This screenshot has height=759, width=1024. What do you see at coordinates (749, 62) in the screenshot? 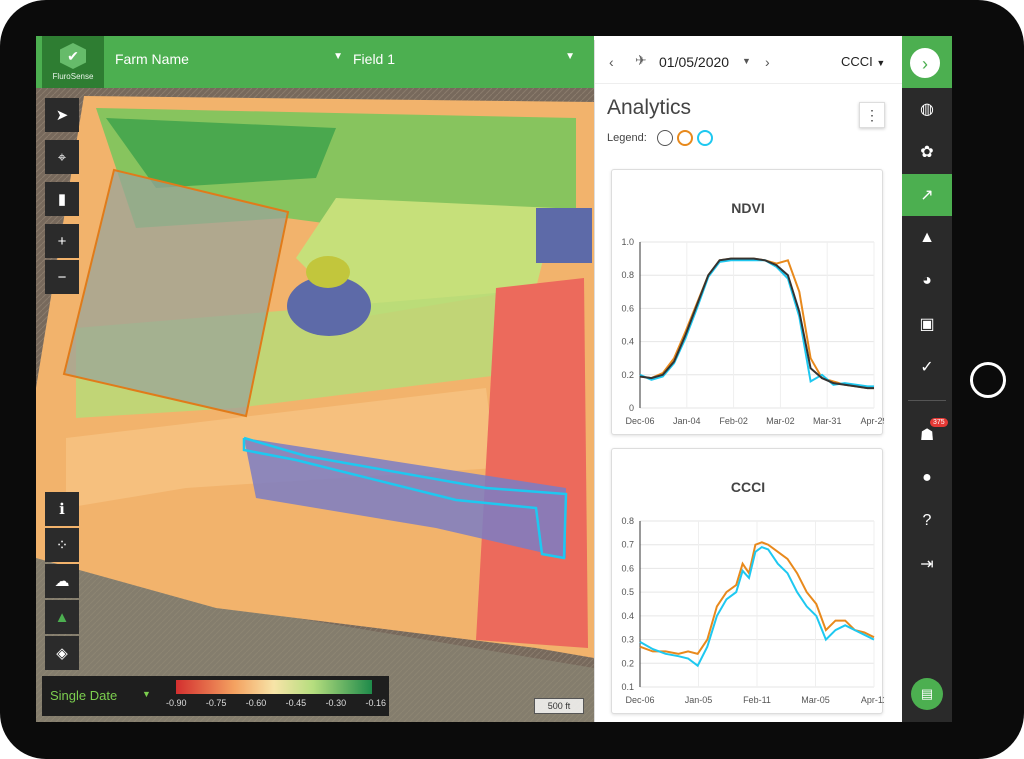
I see `date-bar: ‹ ✈ 01/05/2020 ▼ › CCCI ▼` at bounding box center [749, 62].